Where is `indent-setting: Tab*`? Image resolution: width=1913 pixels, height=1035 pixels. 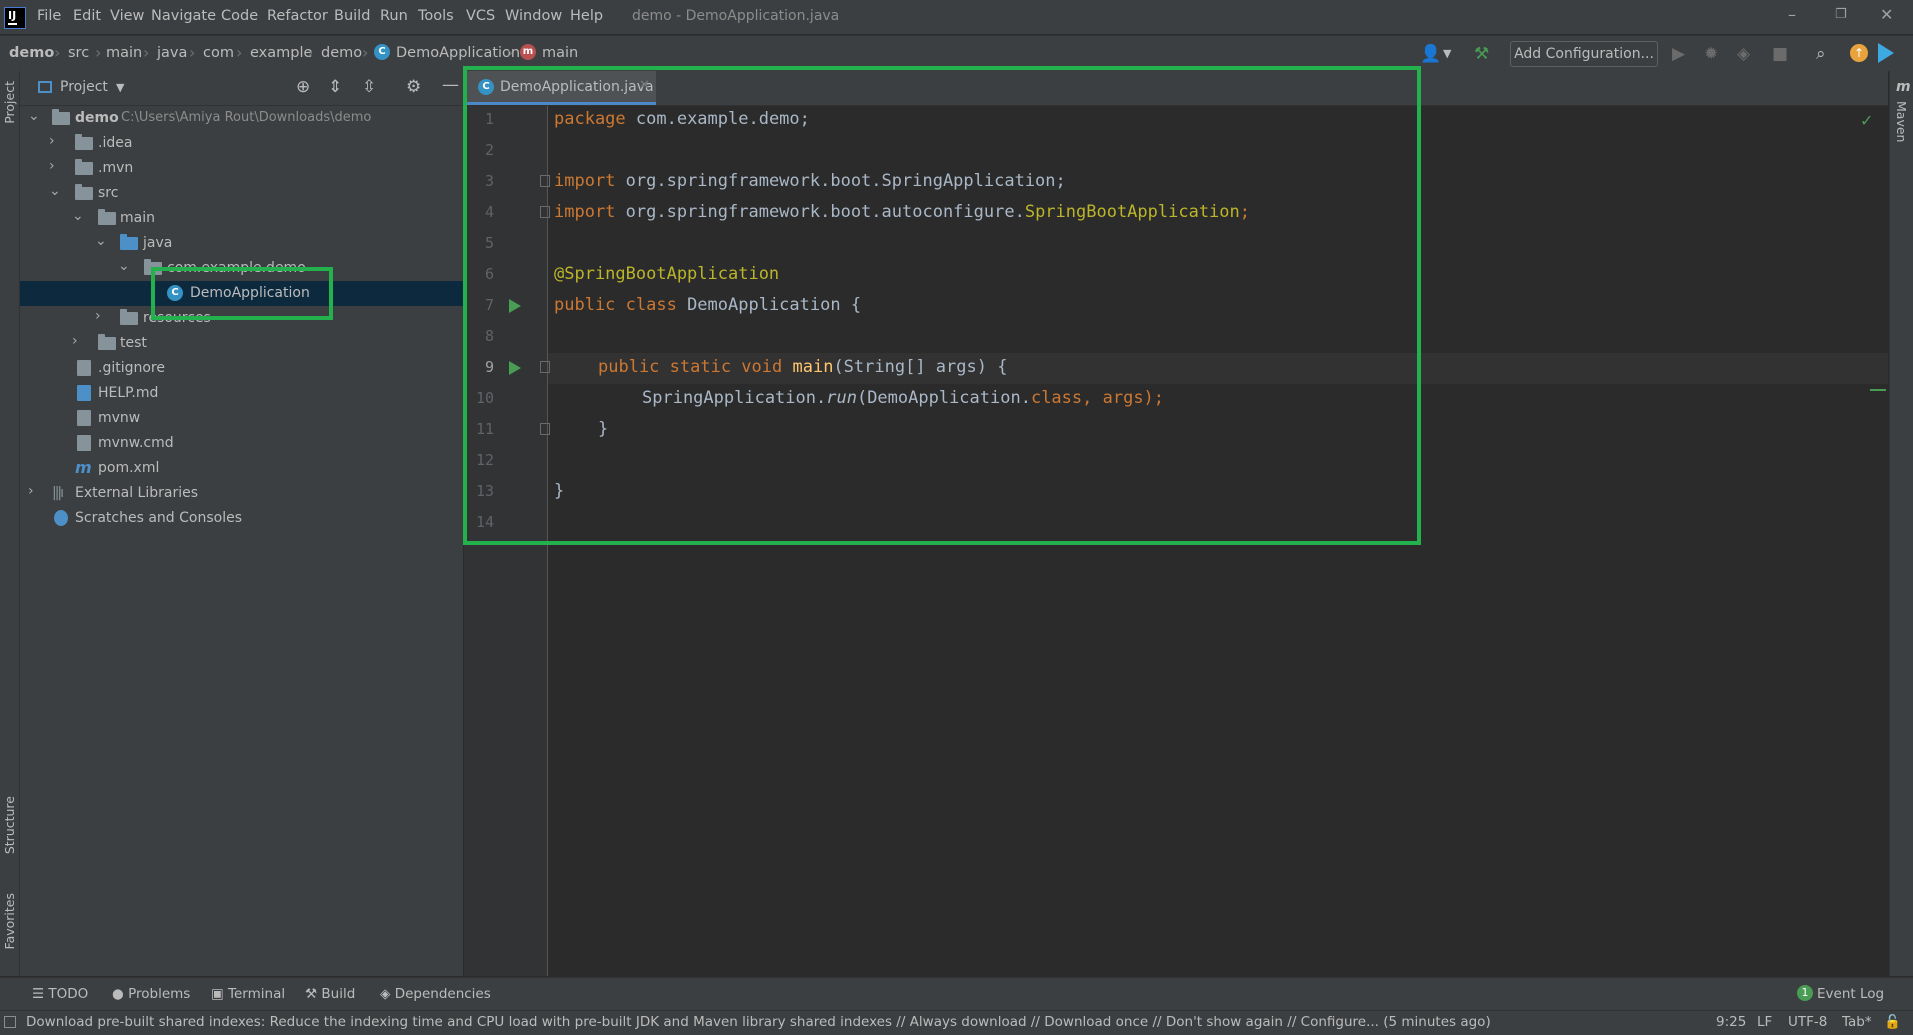 indent-setting: Tab* is located at coordinates (1857, 1022).